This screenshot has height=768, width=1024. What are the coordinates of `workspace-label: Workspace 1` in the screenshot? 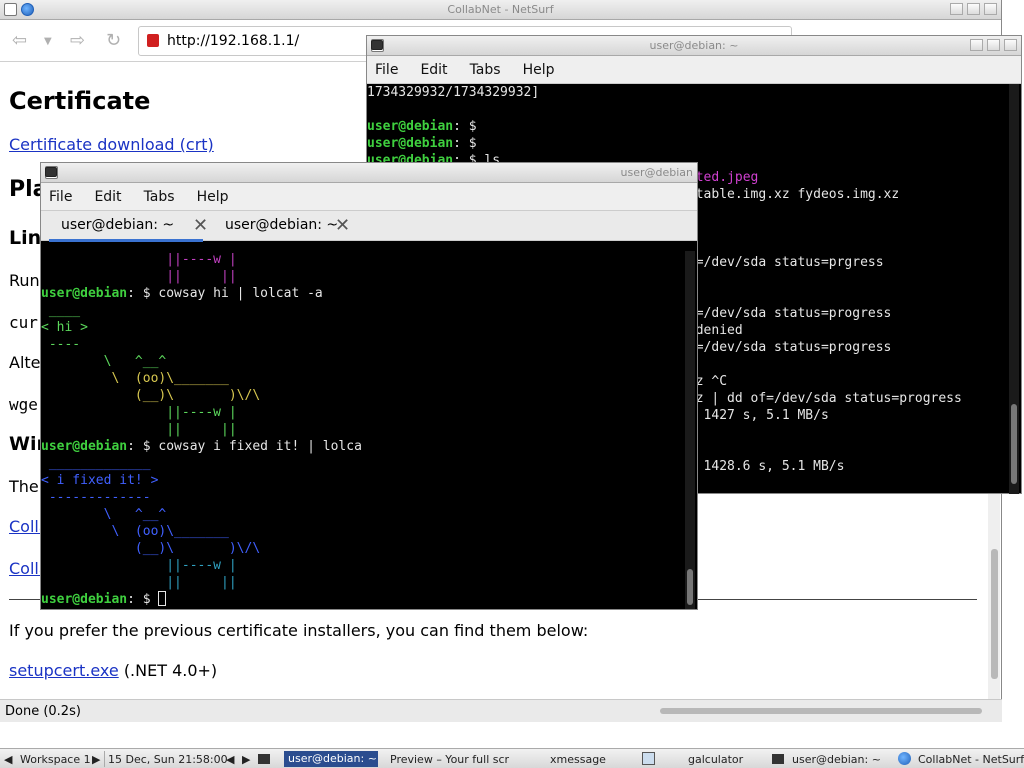 It's located at (55, 759).